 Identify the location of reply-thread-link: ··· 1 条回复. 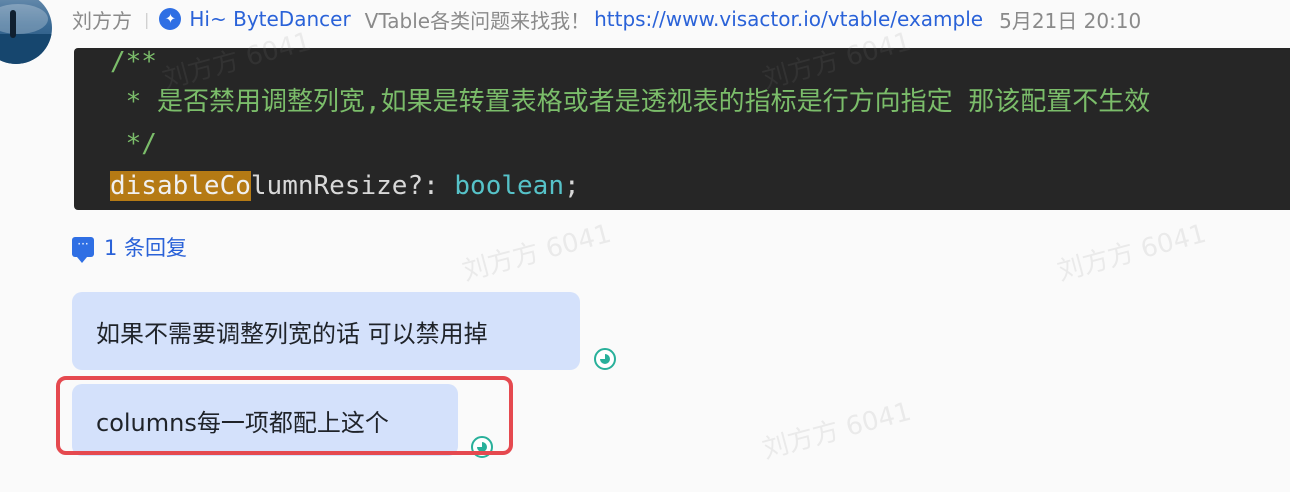
(129, 247).